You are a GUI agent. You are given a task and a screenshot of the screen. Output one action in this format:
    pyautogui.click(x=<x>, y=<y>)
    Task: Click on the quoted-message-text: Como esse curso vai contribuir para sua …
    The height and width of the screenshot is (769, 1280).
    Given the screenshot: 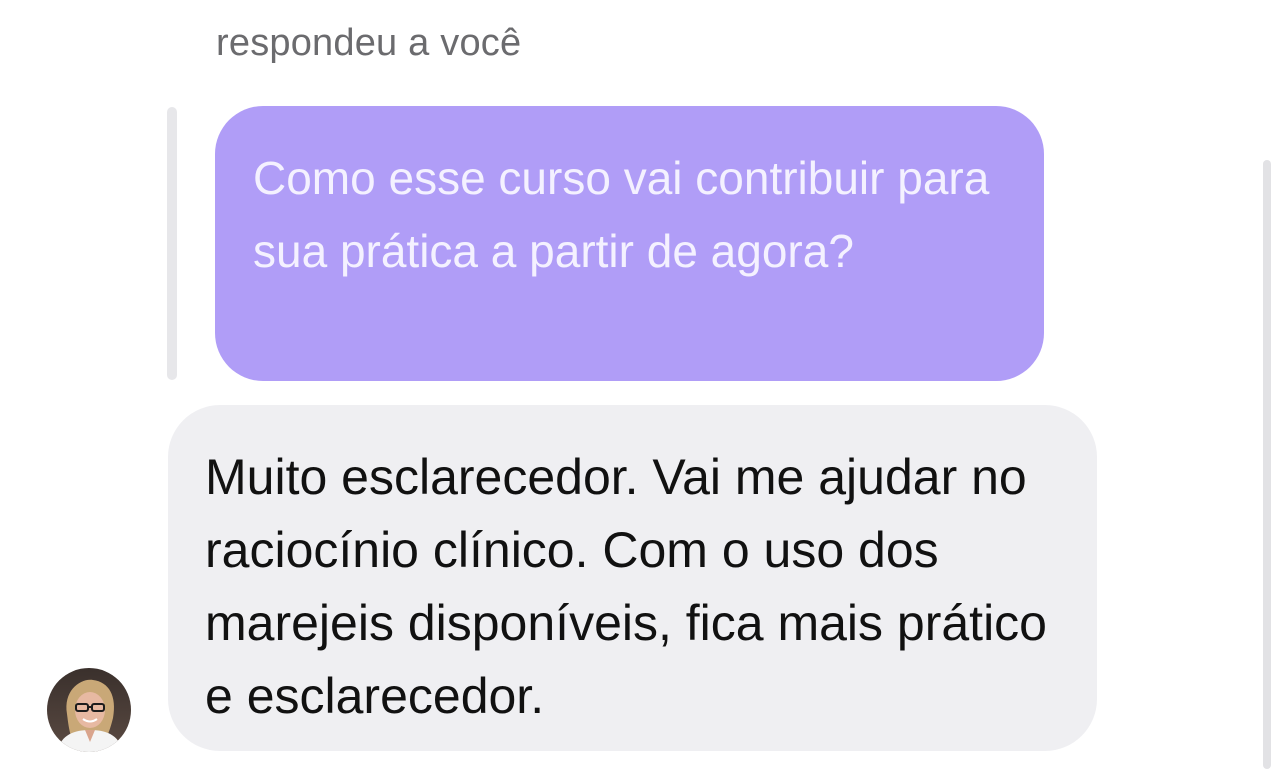 What is the action you would take?
    pyautogui.click(x=621, y=214)
    